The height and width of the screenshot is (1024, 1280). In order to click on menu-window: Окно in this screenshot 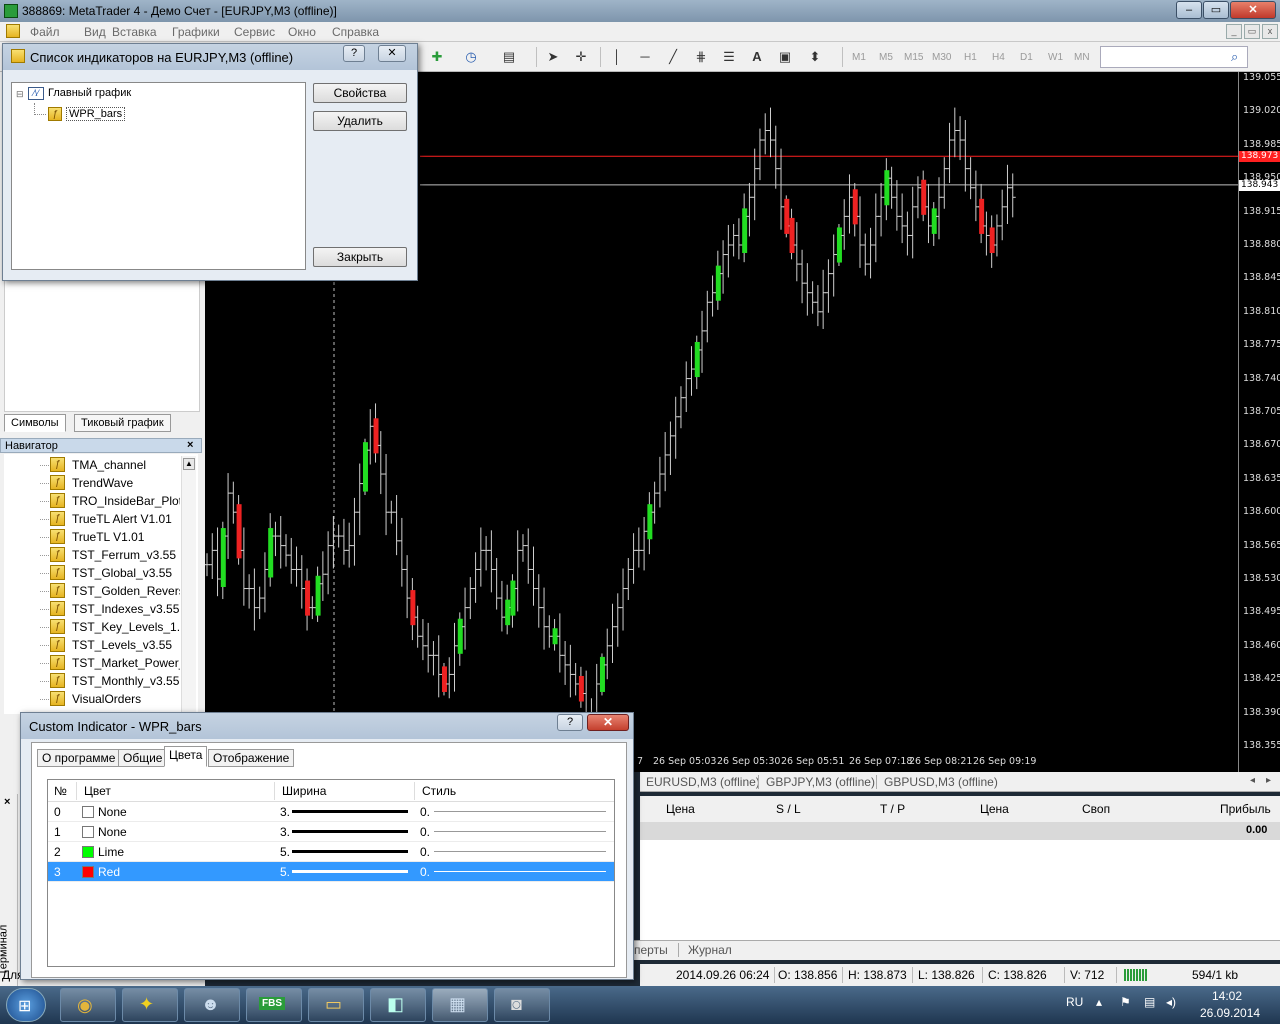, I will do `click(302, 32)`.